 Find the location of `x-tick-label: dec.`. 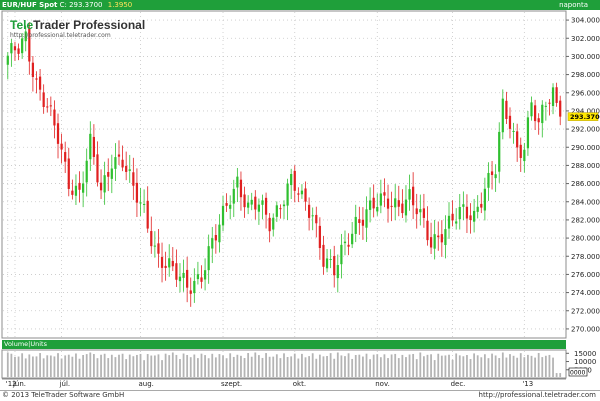

x-tick-label: dec. is located at coordinates (458, 384).